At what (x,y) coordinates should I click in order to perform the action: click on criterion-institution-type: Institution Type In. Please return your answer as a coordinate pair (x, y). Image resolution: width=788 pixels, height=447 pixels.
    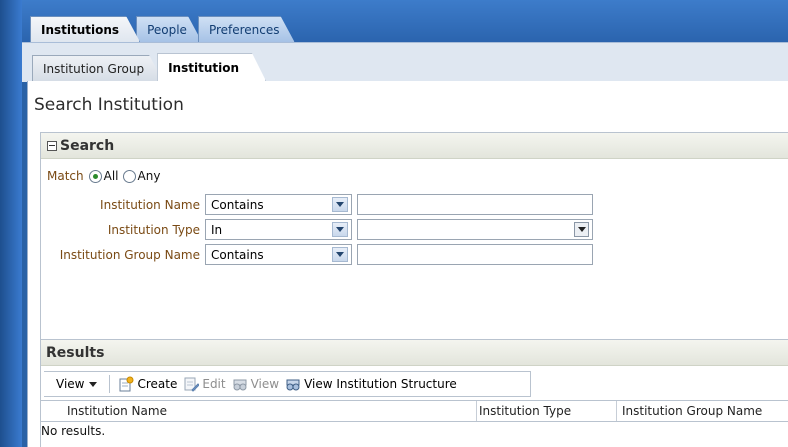
    Looking at the image, I should click on (341, 230).